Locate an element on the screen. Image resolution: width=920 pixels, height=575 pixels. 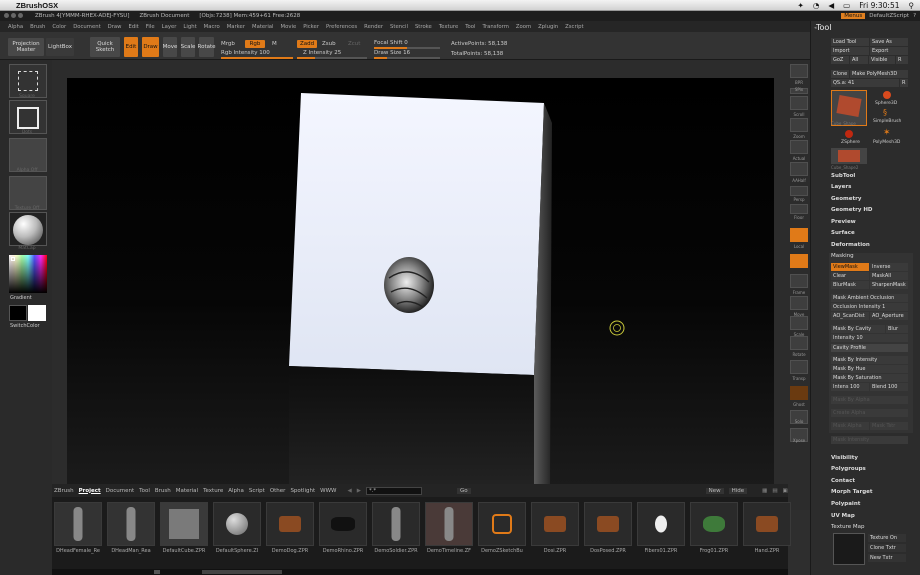
simplebrush-icon: § is located at coordinates (887, 113).